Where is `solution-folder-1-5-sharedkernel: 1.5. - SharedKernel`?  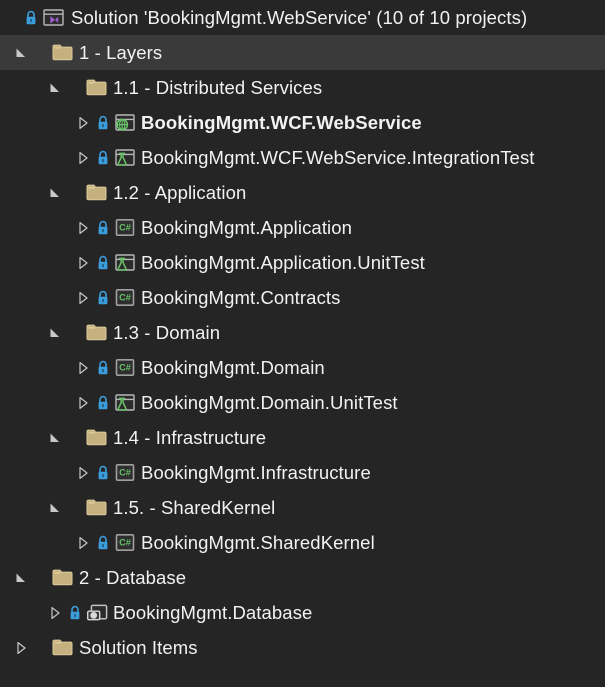 solution-folder-1-5-sharedkernel: 1.5. - SharedKernel is located at coordinates (302, 507).